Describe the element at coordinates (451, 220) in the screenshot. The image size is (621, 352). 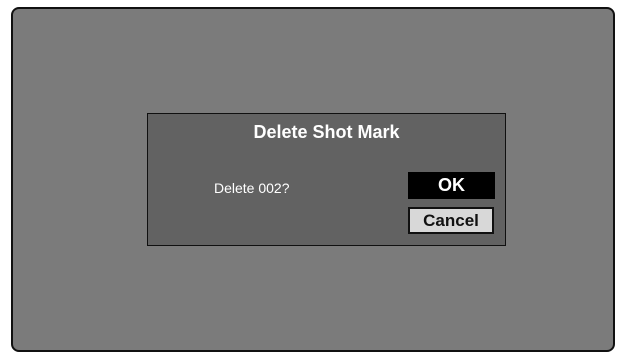
I see `cancel-button: Cancel` at that location.